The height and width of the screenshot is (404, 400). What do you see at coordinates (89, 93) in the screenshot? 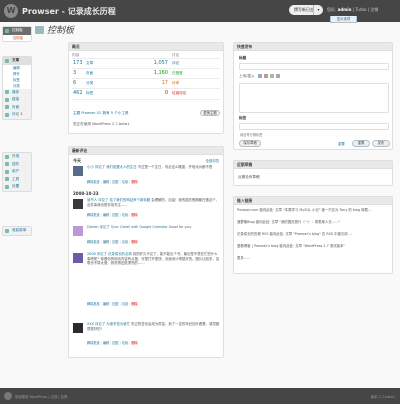
I see `tags-label: 标签` at bounding box center [89, 93].